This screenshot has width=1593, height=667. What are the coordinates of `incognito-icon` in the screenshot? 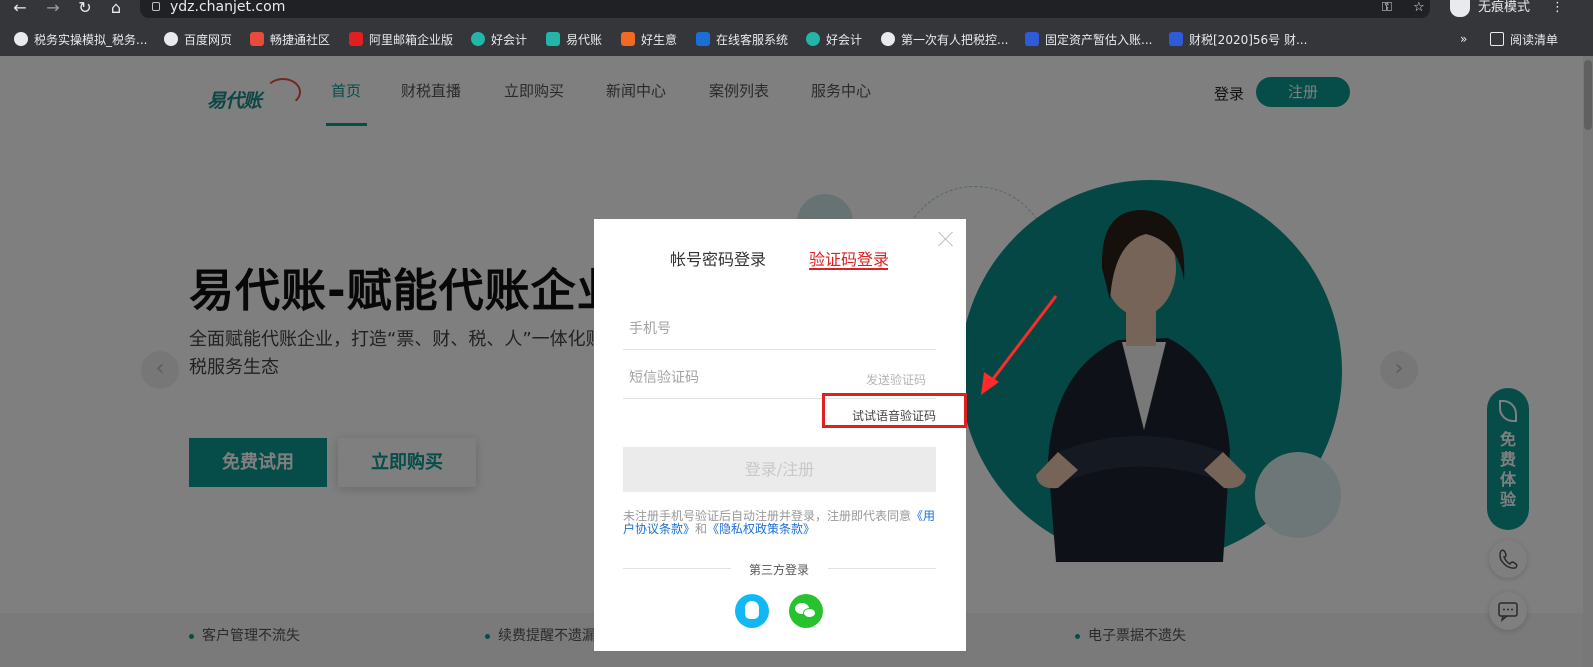 It's located at (1460, 8).